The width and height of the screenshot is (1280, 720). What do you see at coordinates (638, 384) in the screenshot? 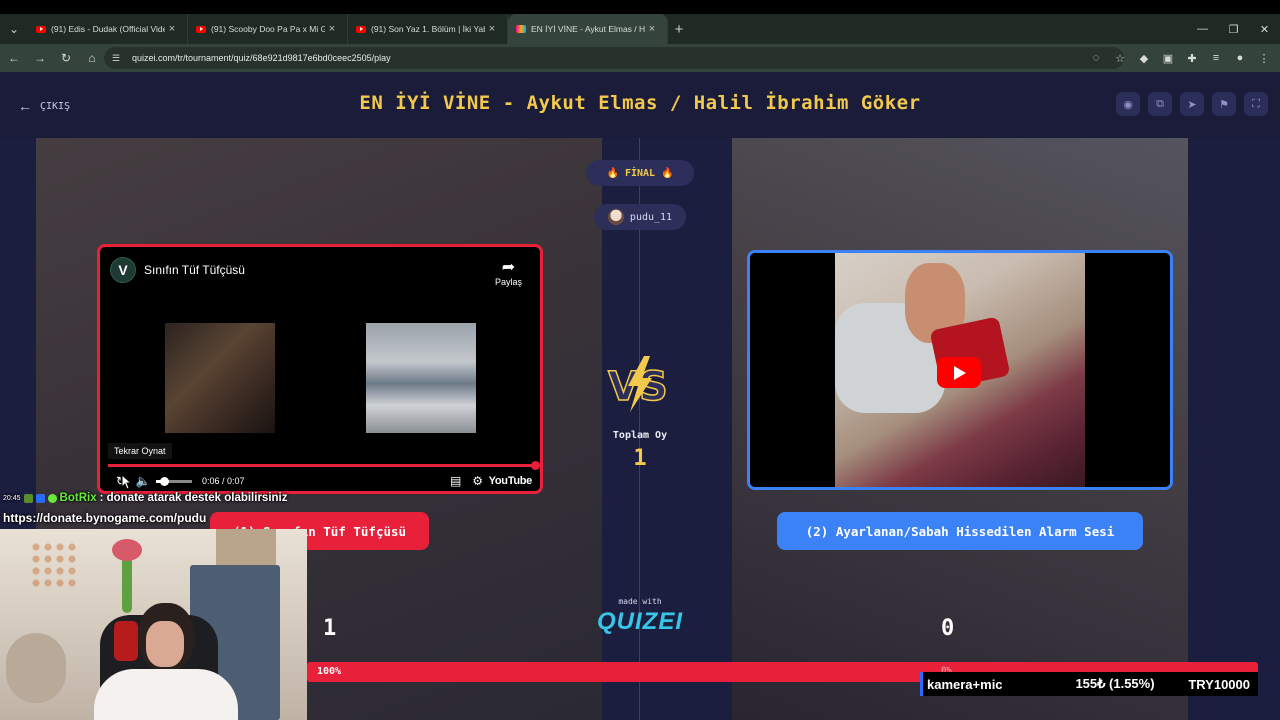
I see `versus-icon: VS` at bounding box center [638, 384].